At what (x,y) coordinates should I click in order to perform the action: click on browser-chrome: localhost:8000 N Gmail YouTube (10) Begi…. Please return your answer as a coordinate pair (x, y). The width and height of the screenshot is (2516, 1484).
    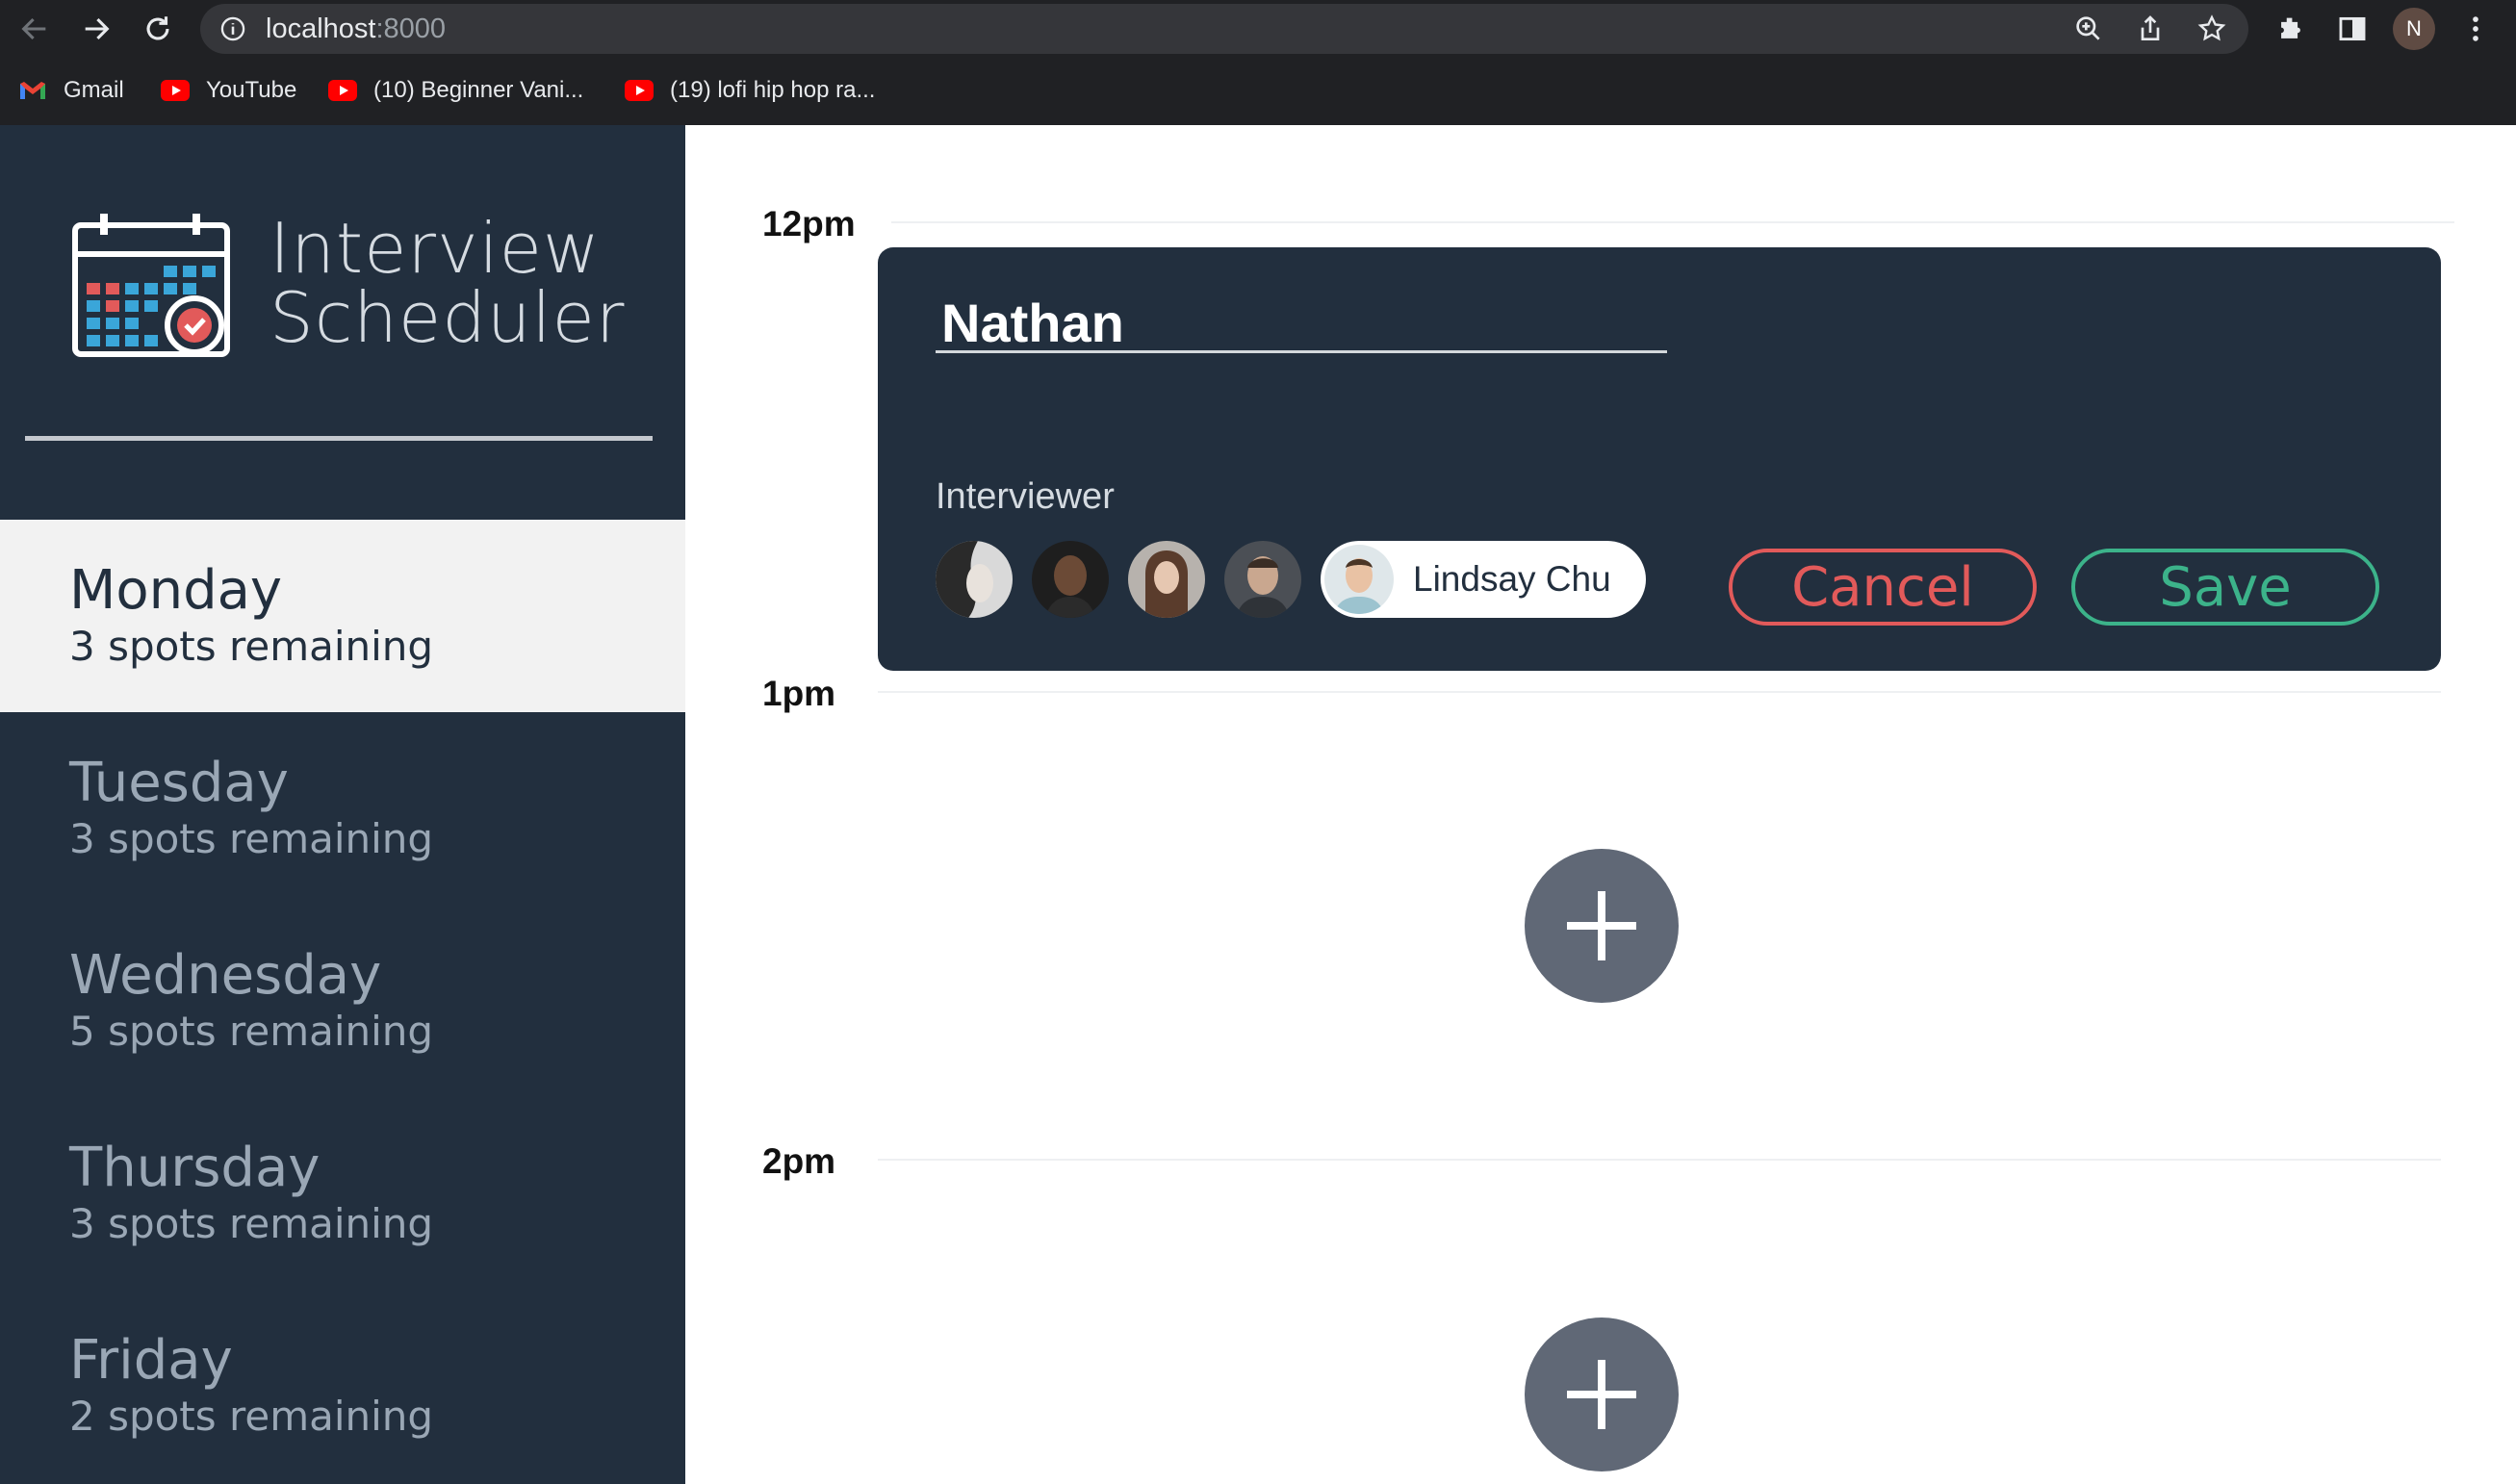
    Looking at the image, I should click on (1258, 63).